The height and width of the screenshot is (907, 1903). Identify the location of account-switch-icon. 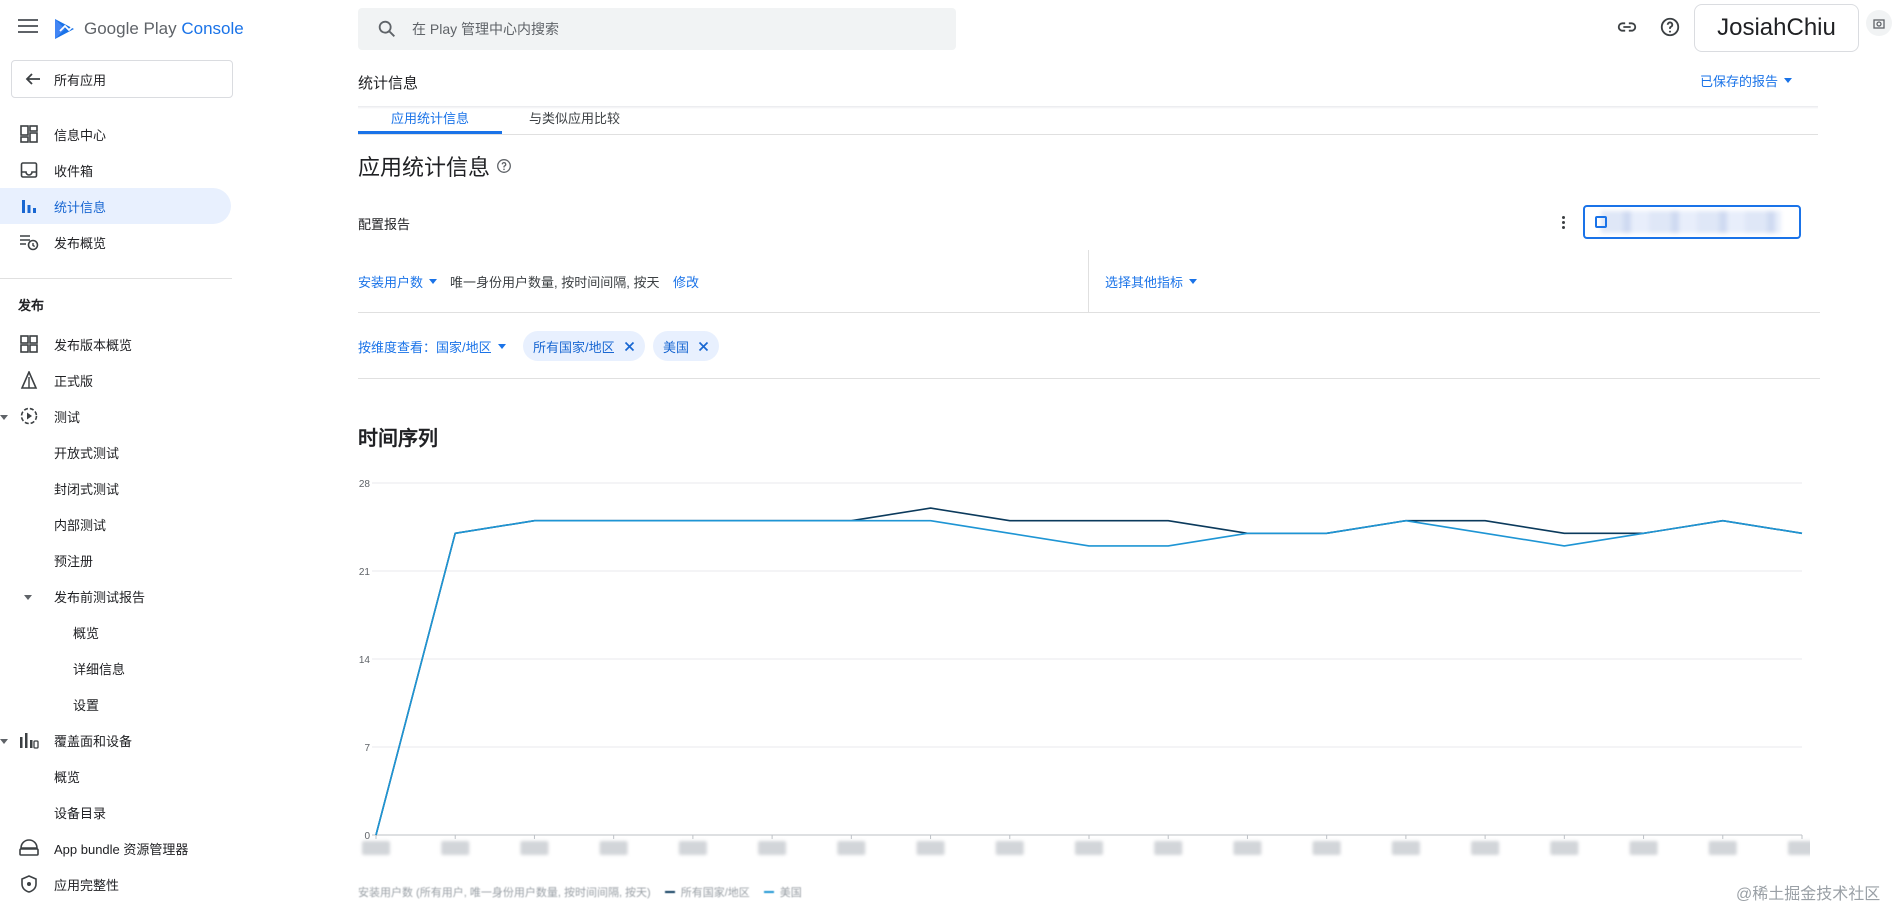
(1879, 23).